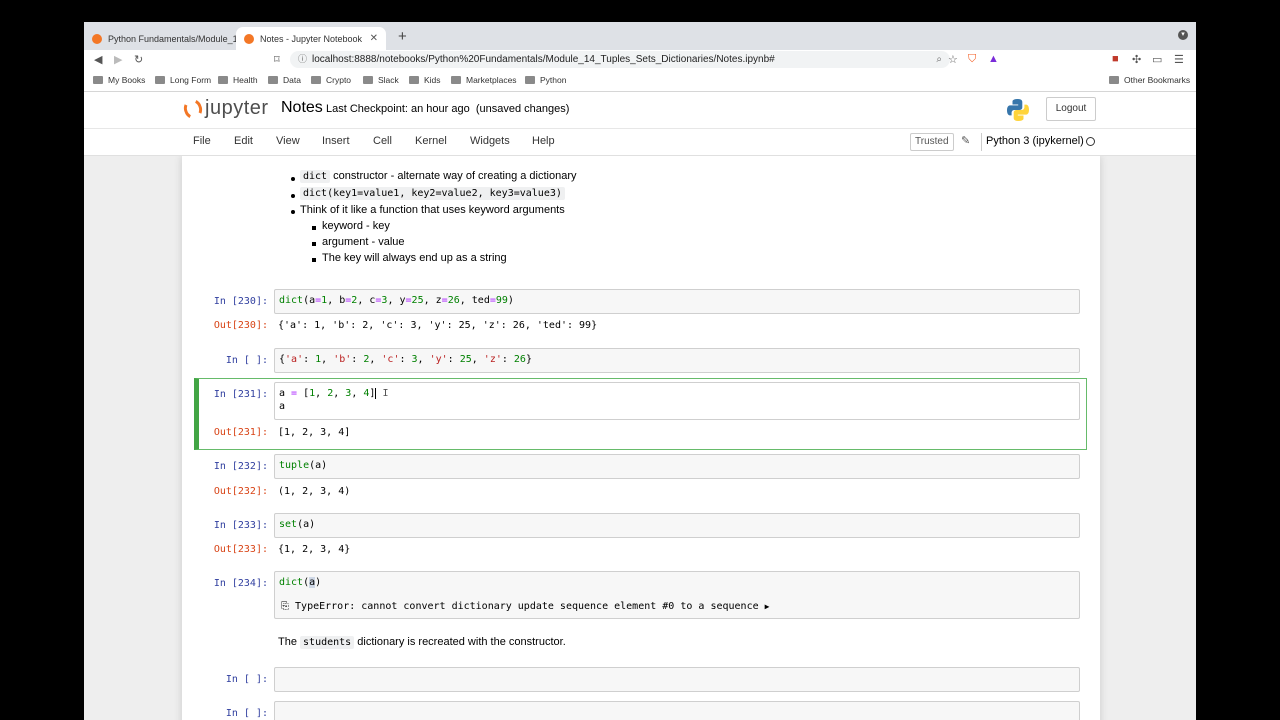  Describe the element at coordinates (553, 80) in the screenshot. I see `bookmark-label: Python` at that location.